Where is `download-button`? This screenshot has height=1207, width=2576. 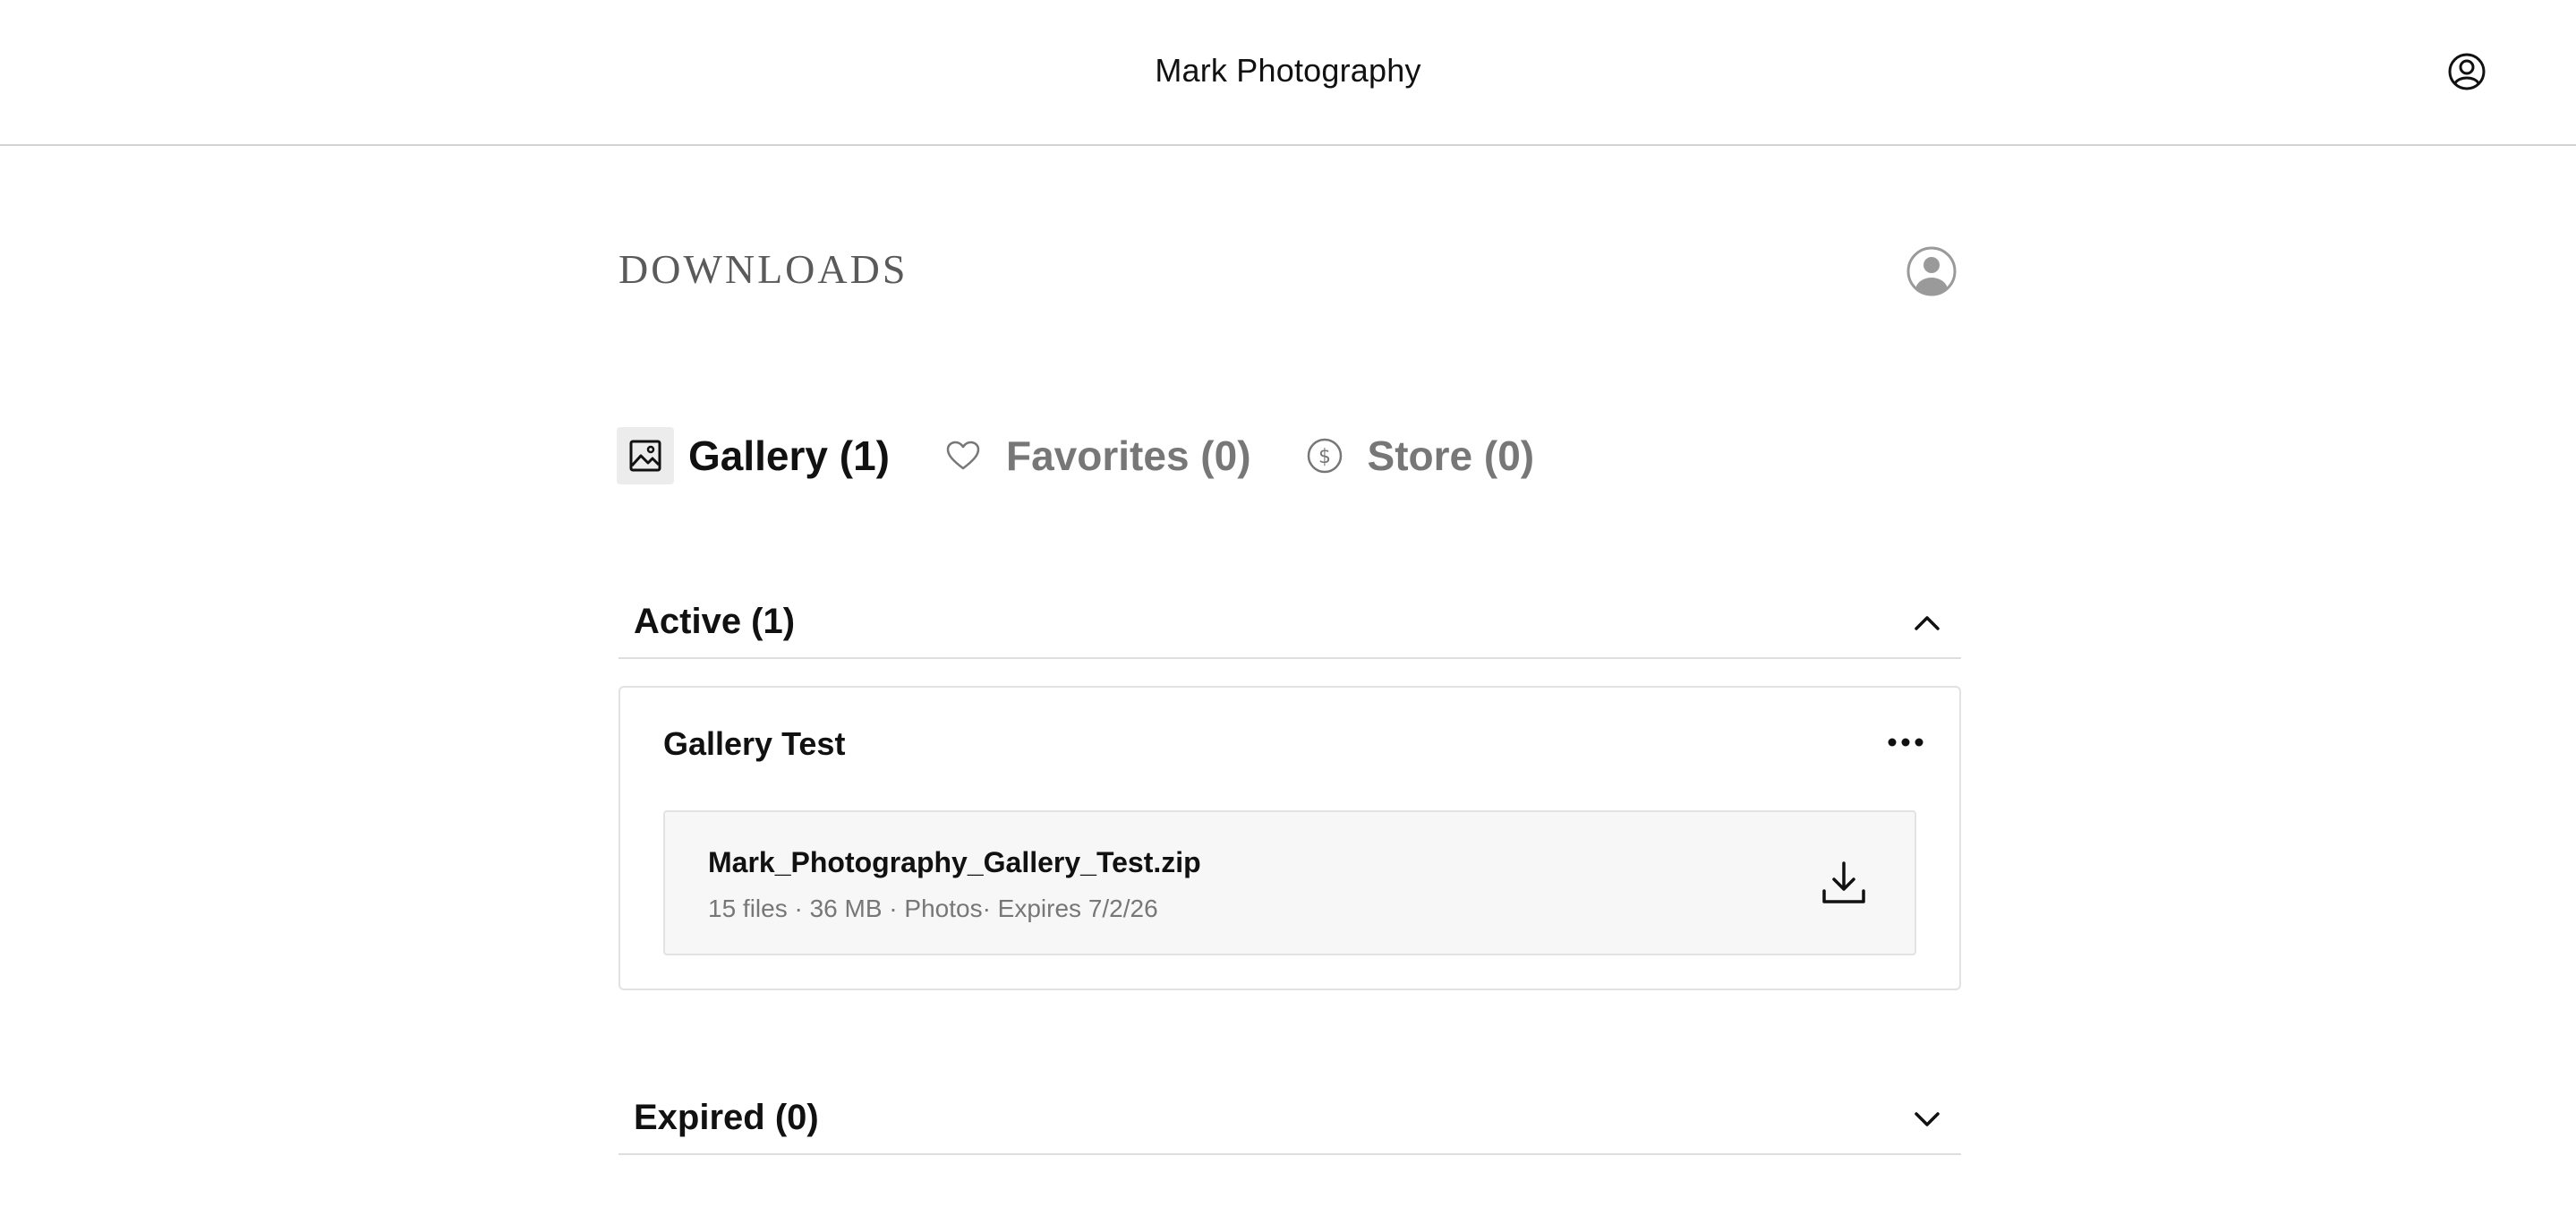 download-button is located at coordinates (1844, 883).